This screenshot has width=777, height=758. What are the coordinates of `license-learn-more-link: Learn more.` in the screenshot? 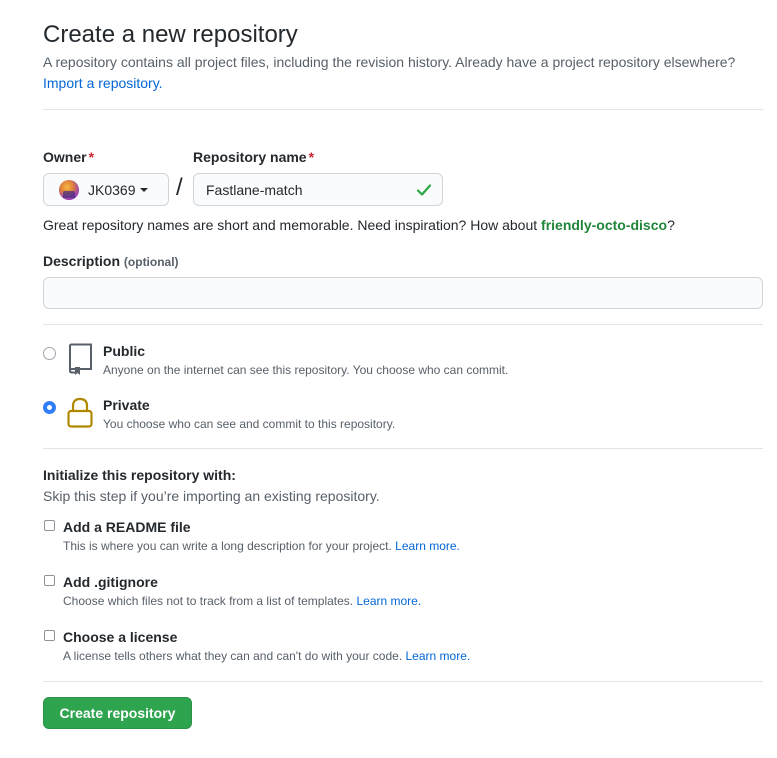 It's located at (438, 656).